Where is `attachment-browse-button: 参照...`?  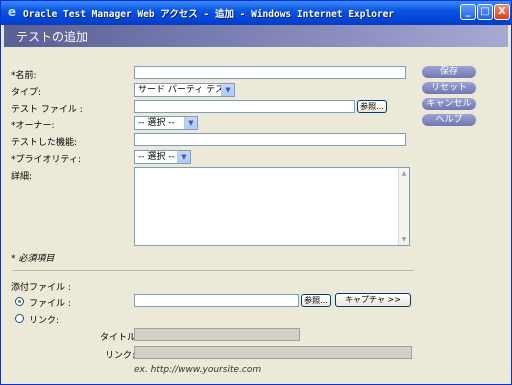
attachment-browse-button: 参照... is located at coordinates (316, 300).